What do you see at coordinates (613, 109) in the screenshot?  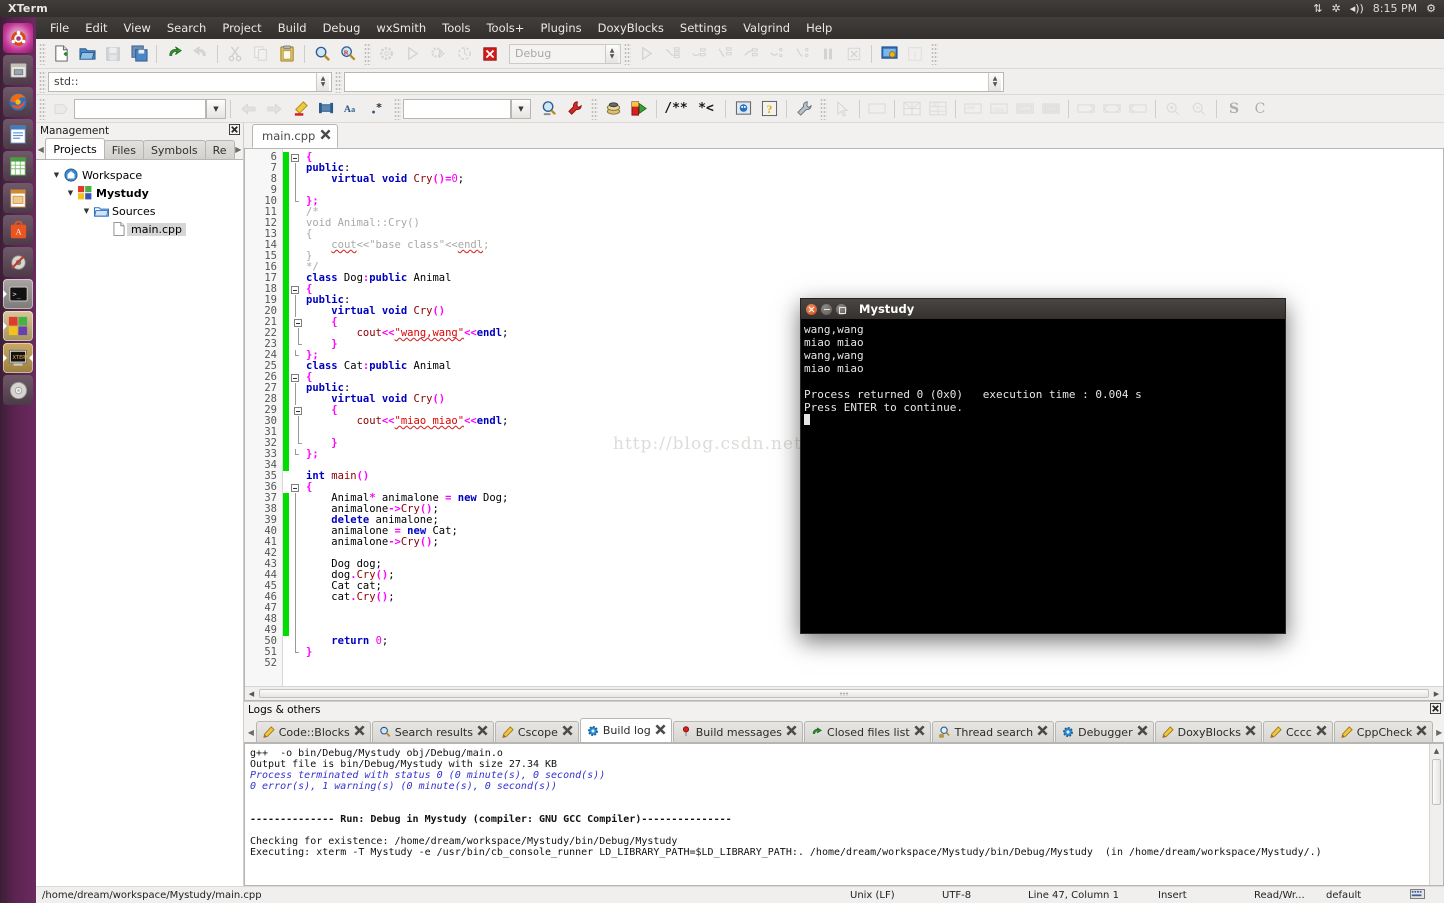 I see `doxyblocks-extract-button` at bounding box center [613, 109].